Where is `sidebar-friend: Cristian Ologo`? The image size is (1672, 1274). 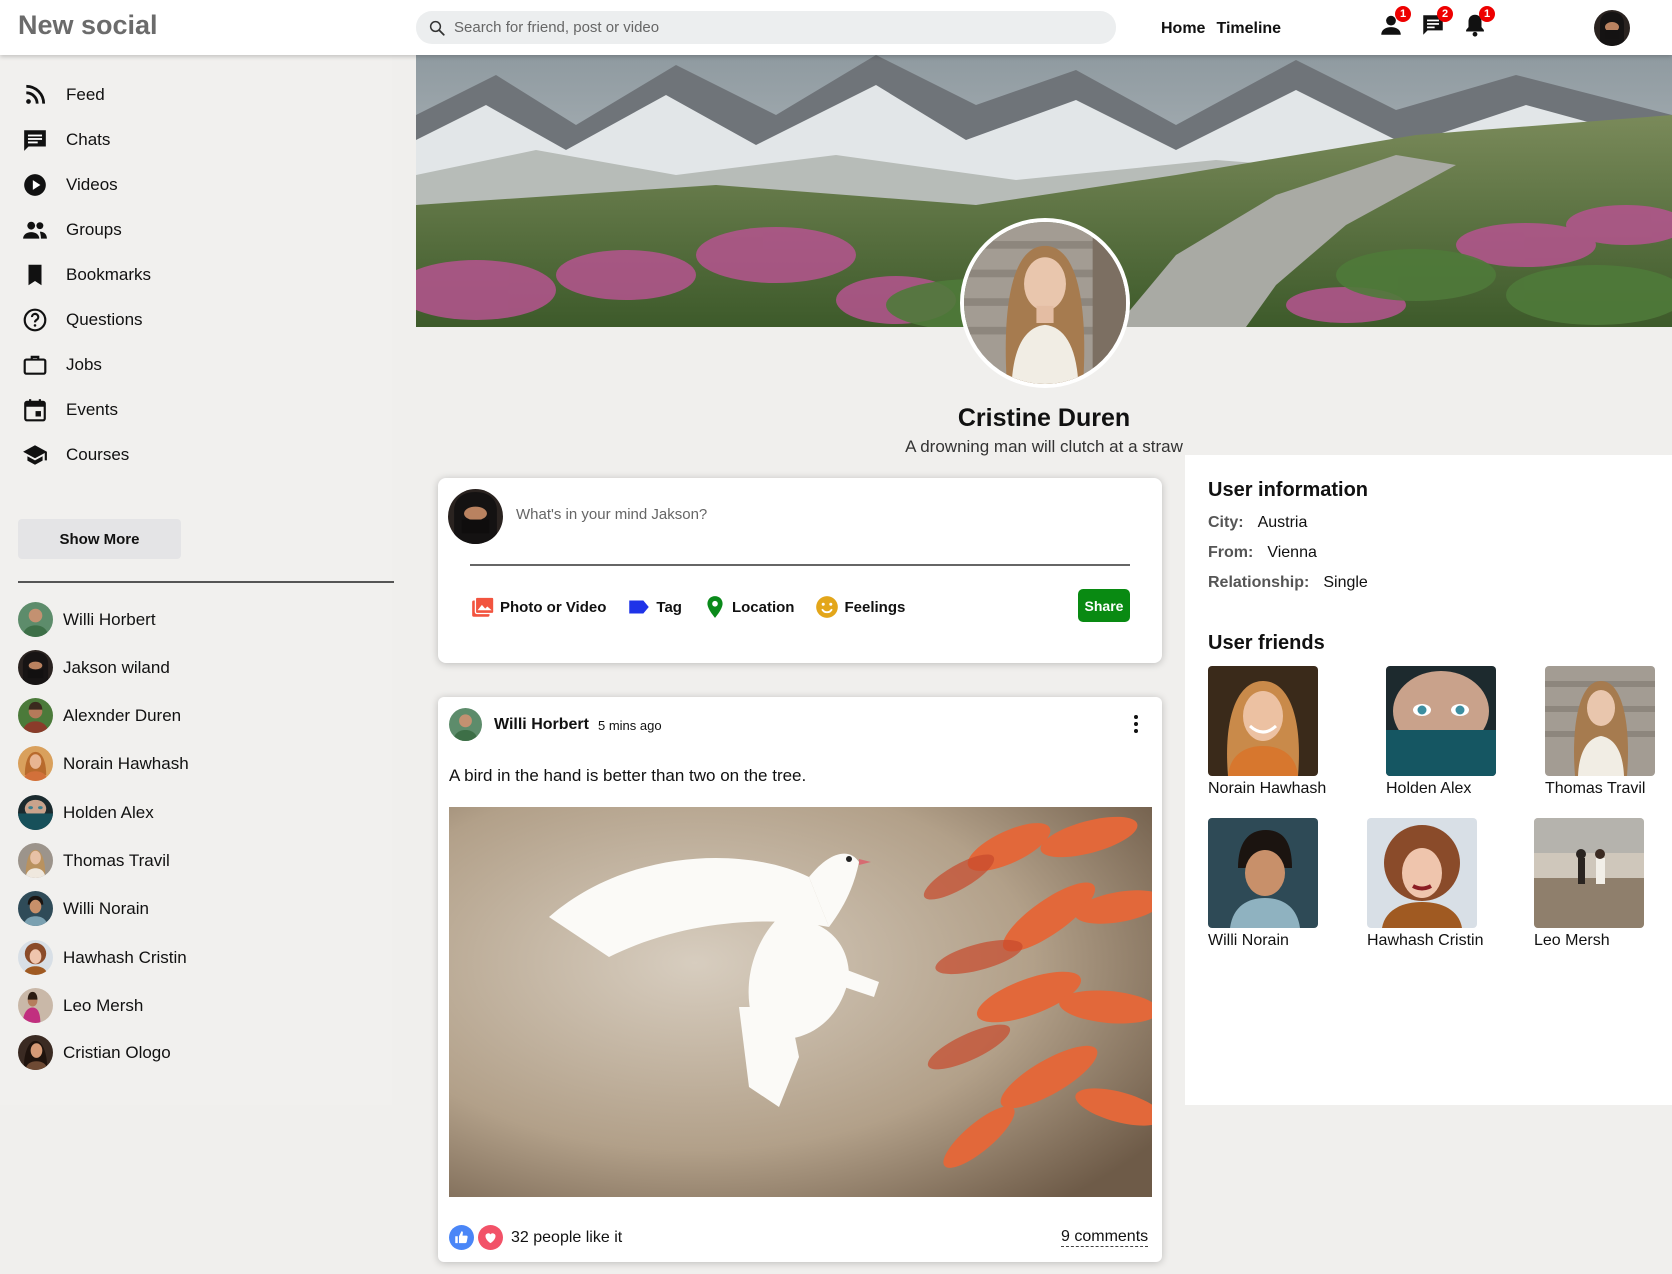 sidebar-friend: Cristian Ologo is located at coordinates (94, 1052).